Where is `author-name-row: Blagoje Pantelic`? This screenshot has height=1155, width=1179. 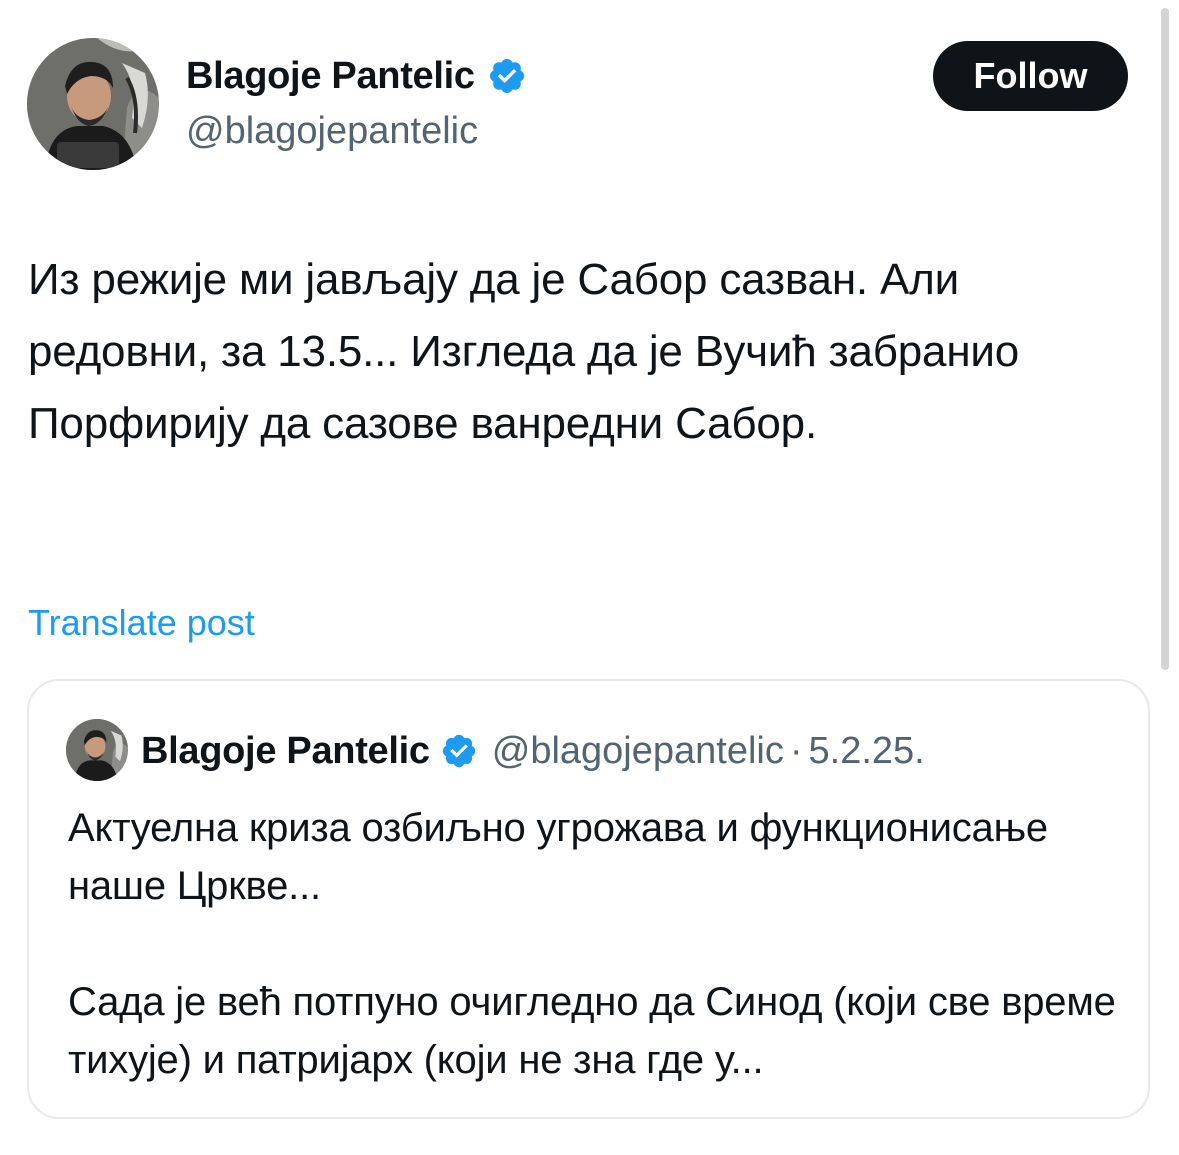
author-name-row: Blagoje Pantelic is located at coordinates (356, 76).